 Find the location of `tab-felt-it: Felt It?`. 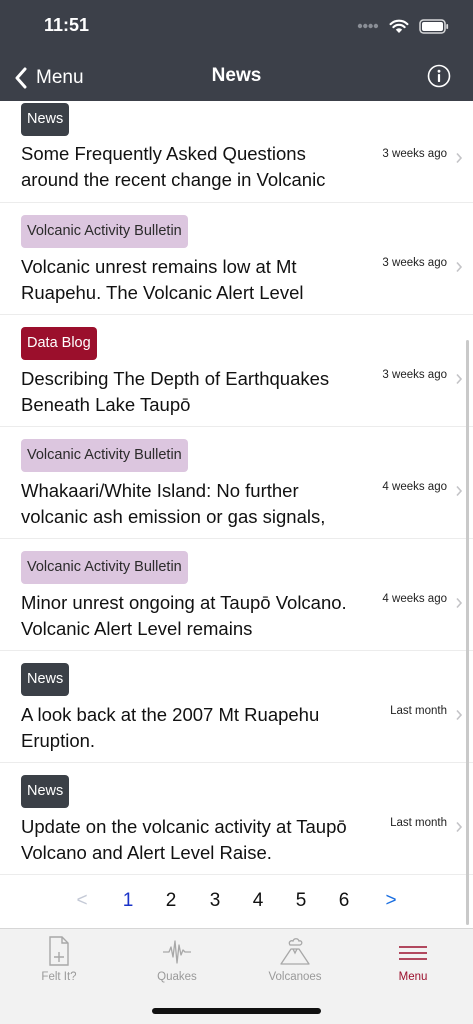

tab-felt-it: Felt It? is located at coordinates (59, 962).